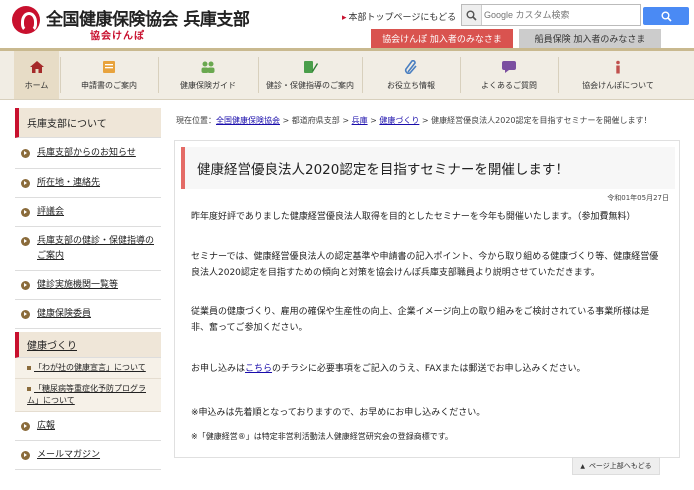 The height and width of the screenshot is (490, 694). What do you see at coordinates (208, 85) in the screenshot?
I see `nav-label: 健康保険ガイド` at bounding box center [208, 85].